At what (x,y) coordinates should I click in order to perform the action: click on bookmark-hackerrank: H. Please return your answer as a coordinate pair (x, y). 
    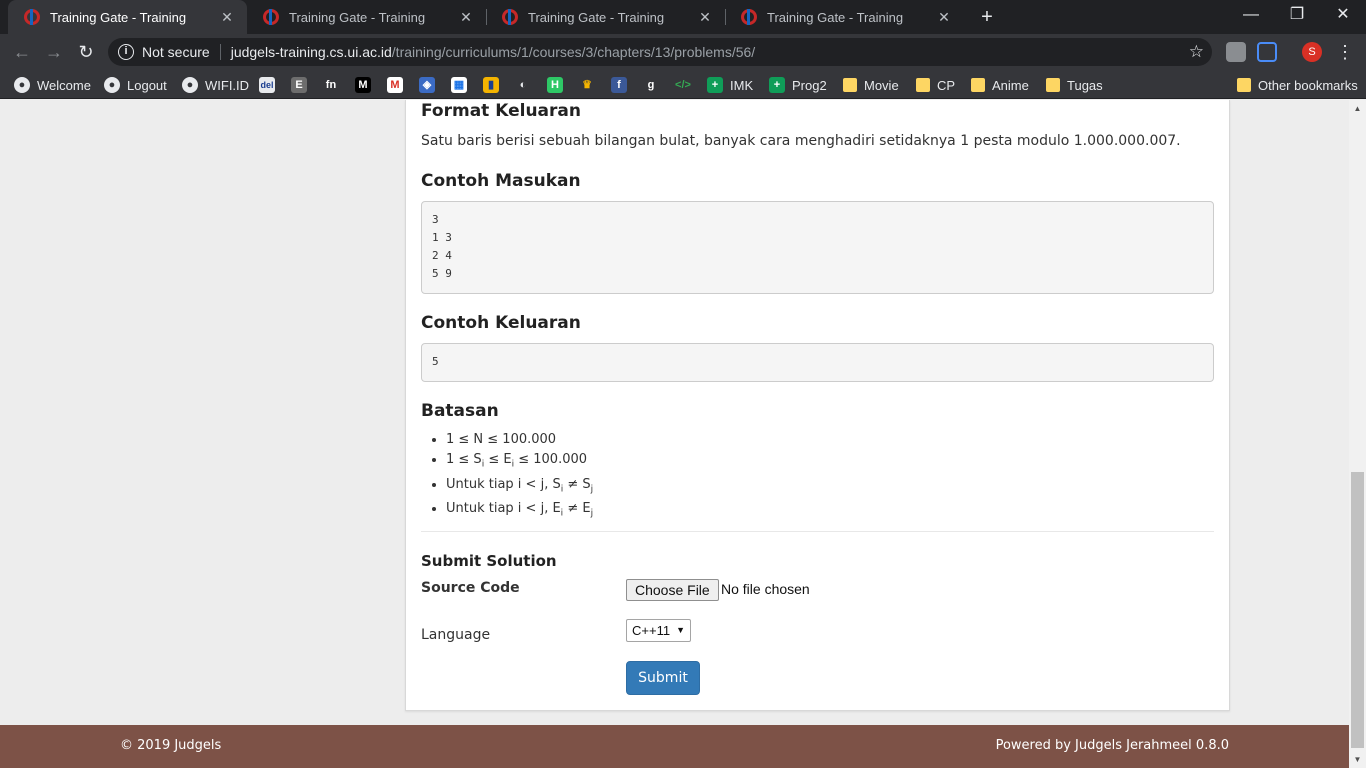
    Looking at the image, I should click on (558, 85).